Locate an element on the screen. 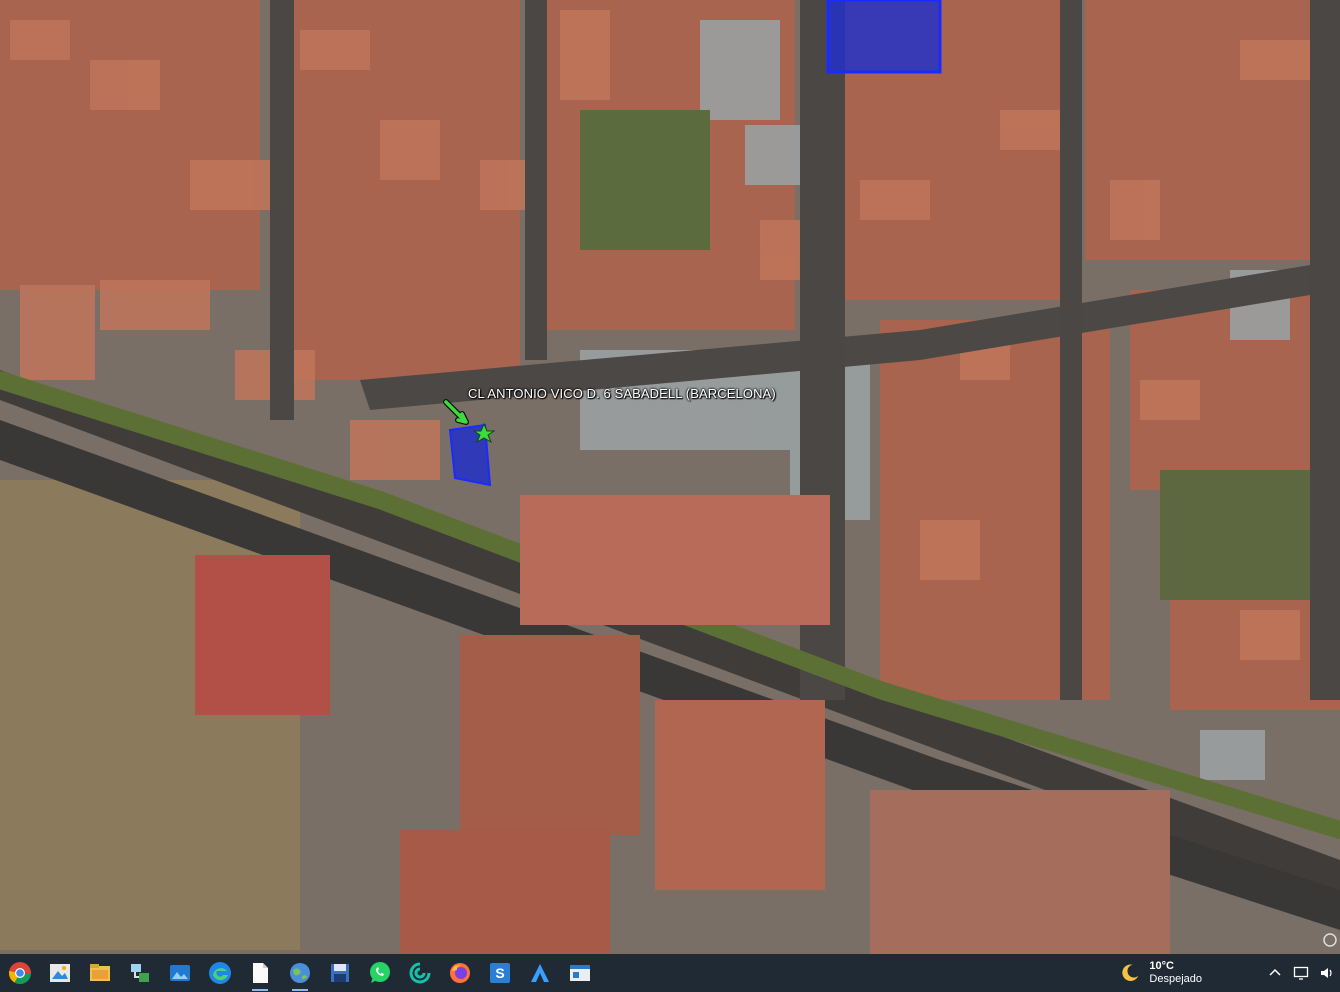 The height and width of the screenshot is (992, 1340). svg-text: S is located at coordinates (499, 973).